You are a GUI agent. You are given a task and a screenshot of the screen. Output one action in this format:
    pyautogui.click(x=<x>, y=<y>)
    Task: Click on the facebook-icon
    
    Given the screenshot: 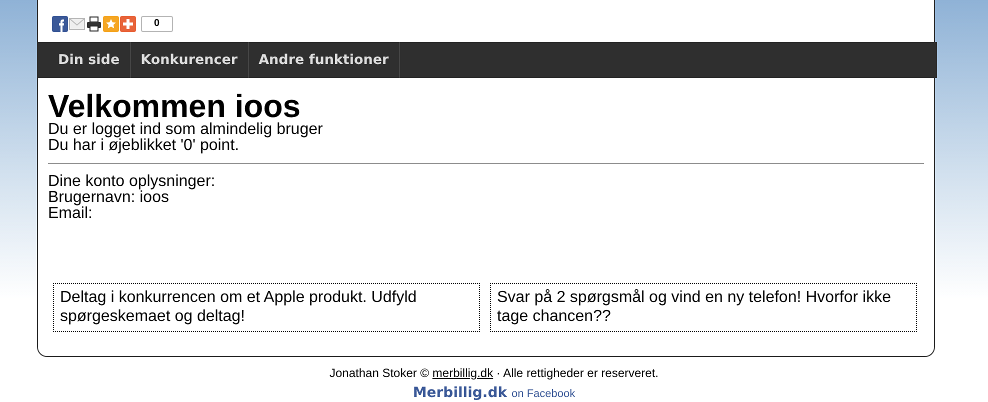 What is the action you would take?
    pyautogui.click(x=60, y=24)
    